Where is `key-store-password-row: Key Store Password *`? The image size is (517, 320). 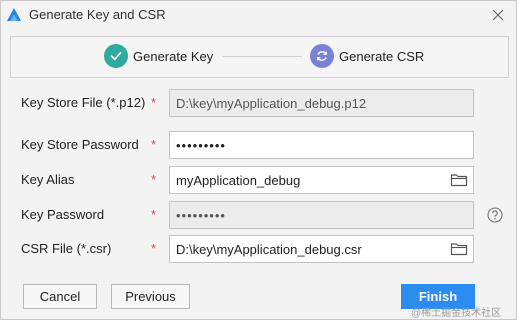 key-store-password-row: Key Store Password * is located at coordinates (258, 145).